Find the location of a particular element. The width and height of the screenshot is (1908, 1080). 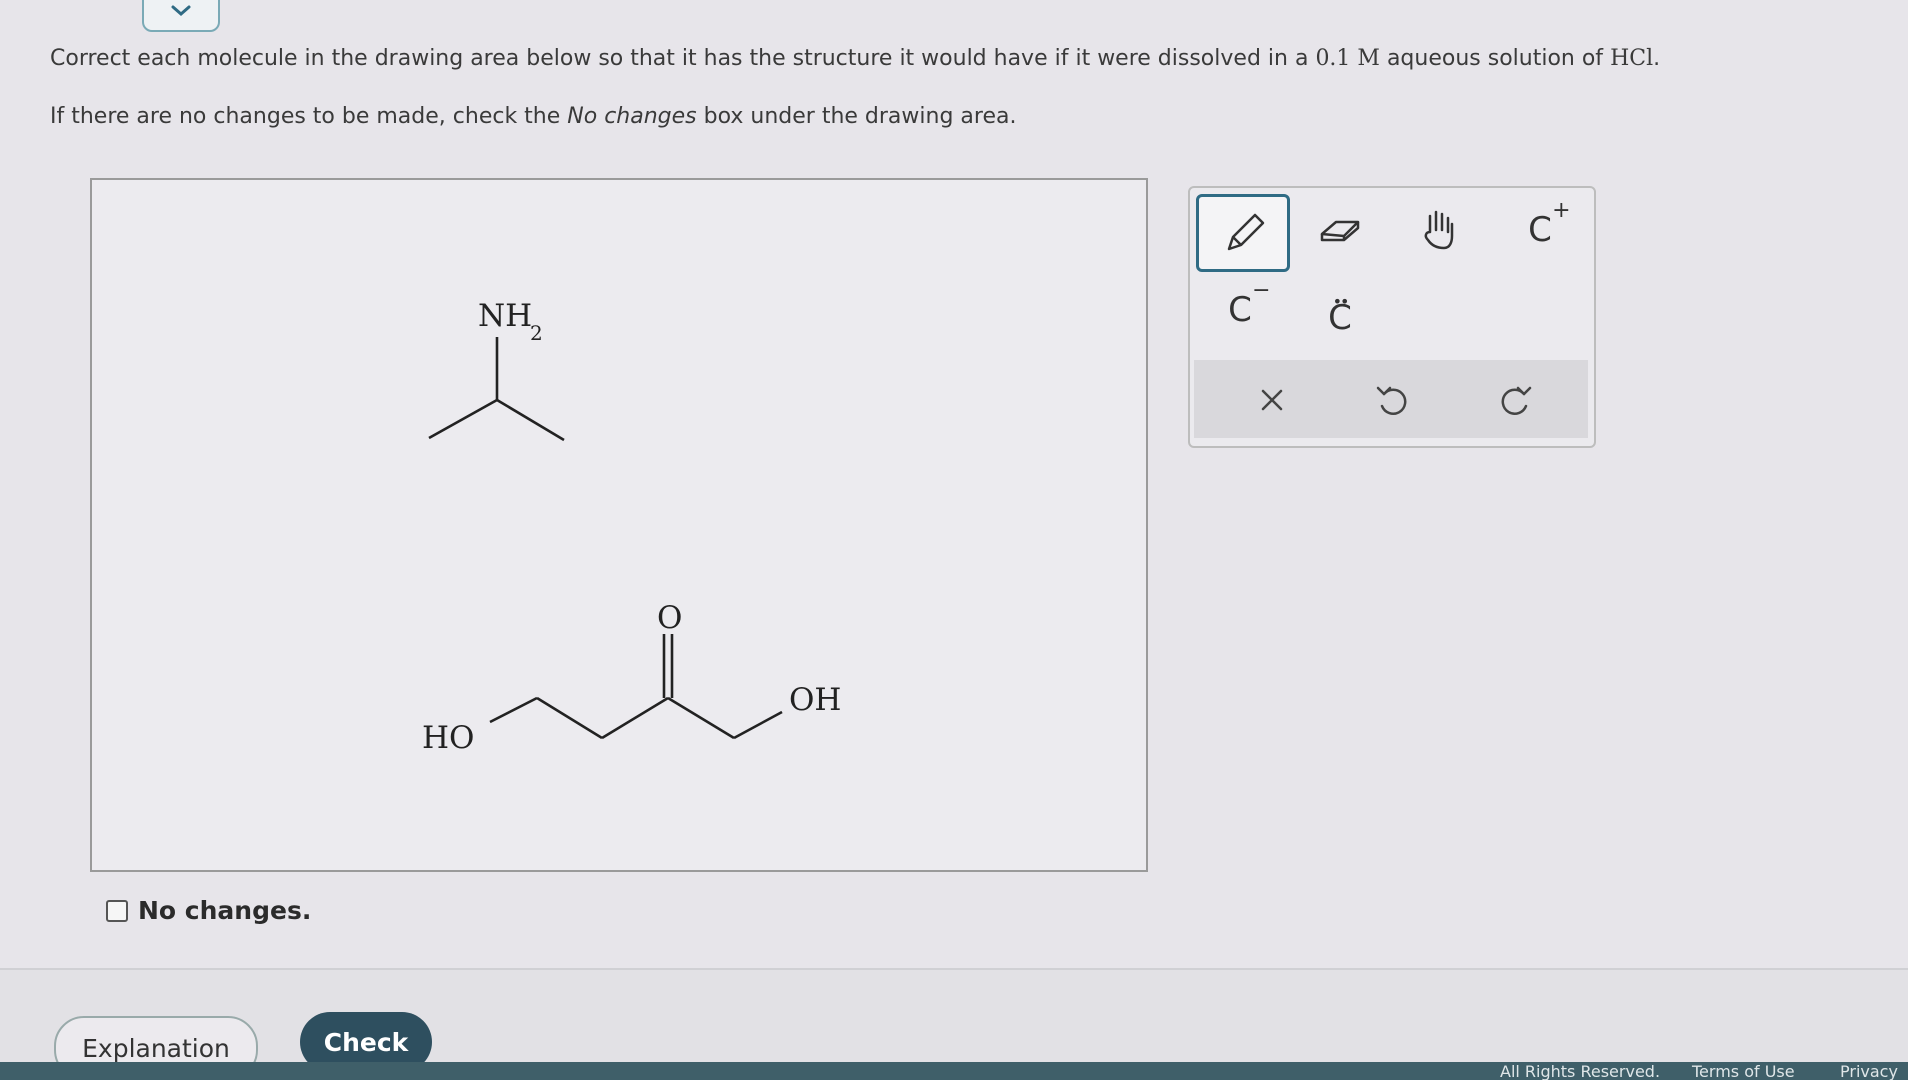

hand-tool is located at coordinates (1440, 230).